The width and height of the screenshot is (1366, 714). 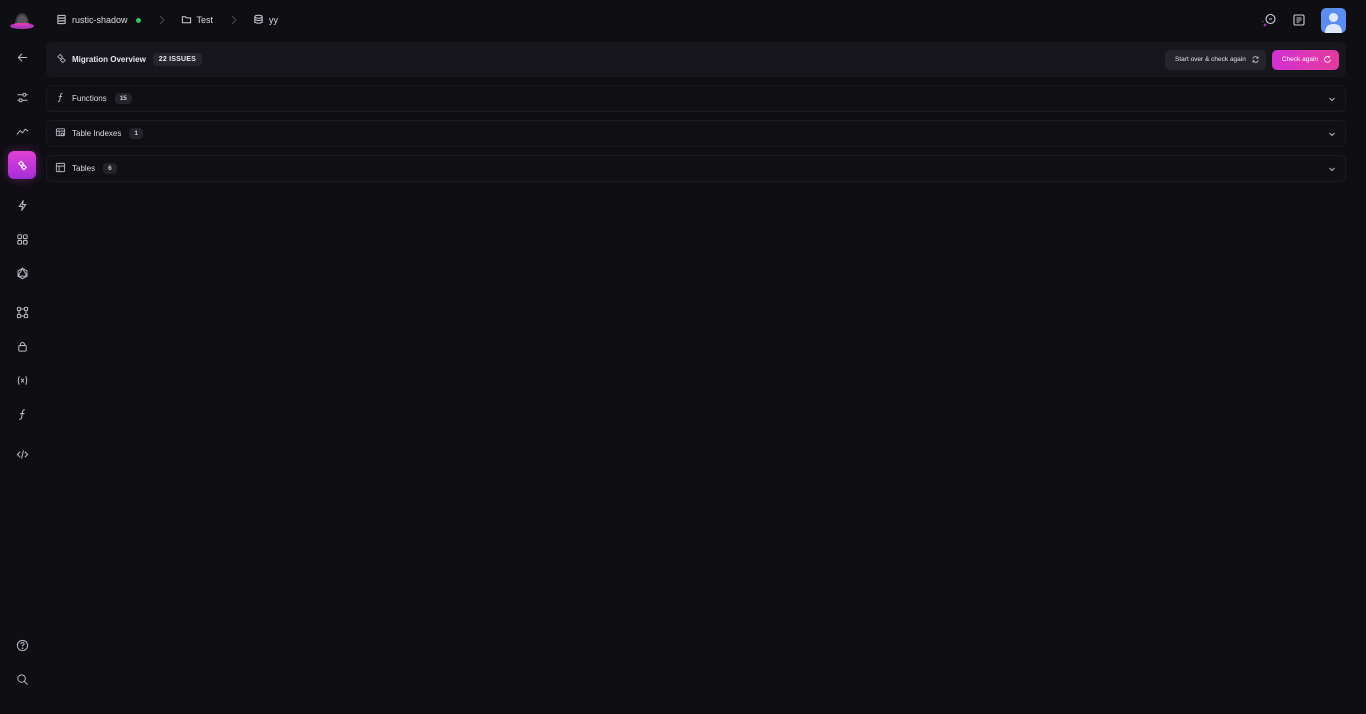 What do you see at coordinates (1255, 59) in the screenshot?
I see `reset-icon` at bounding box center [1255, 59].